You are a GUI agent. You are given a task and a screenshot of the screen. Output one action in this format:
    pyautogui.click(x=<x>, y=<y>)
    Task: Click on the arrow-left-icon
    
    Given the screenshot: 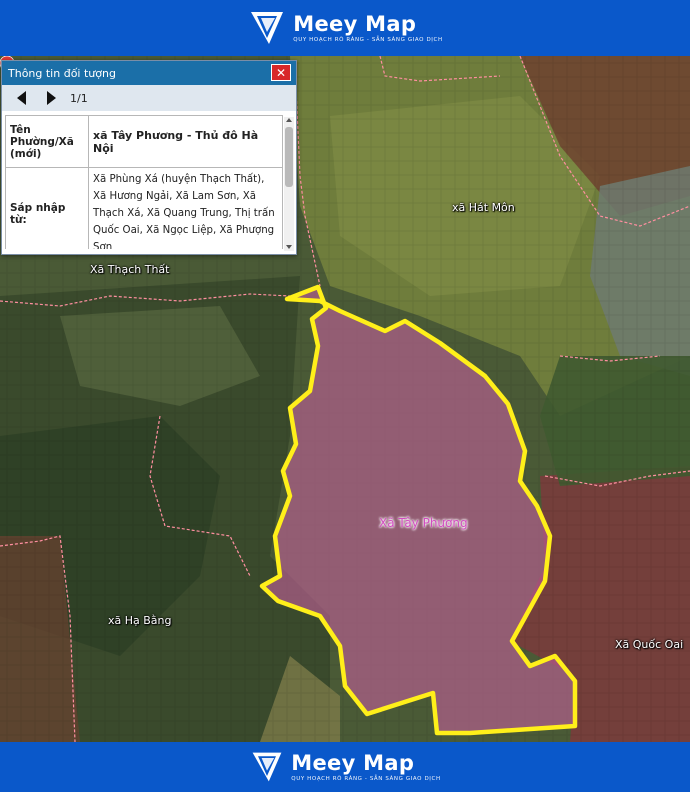 What is the action you would take?
    pyautogui.click(x=21, y=98)
    